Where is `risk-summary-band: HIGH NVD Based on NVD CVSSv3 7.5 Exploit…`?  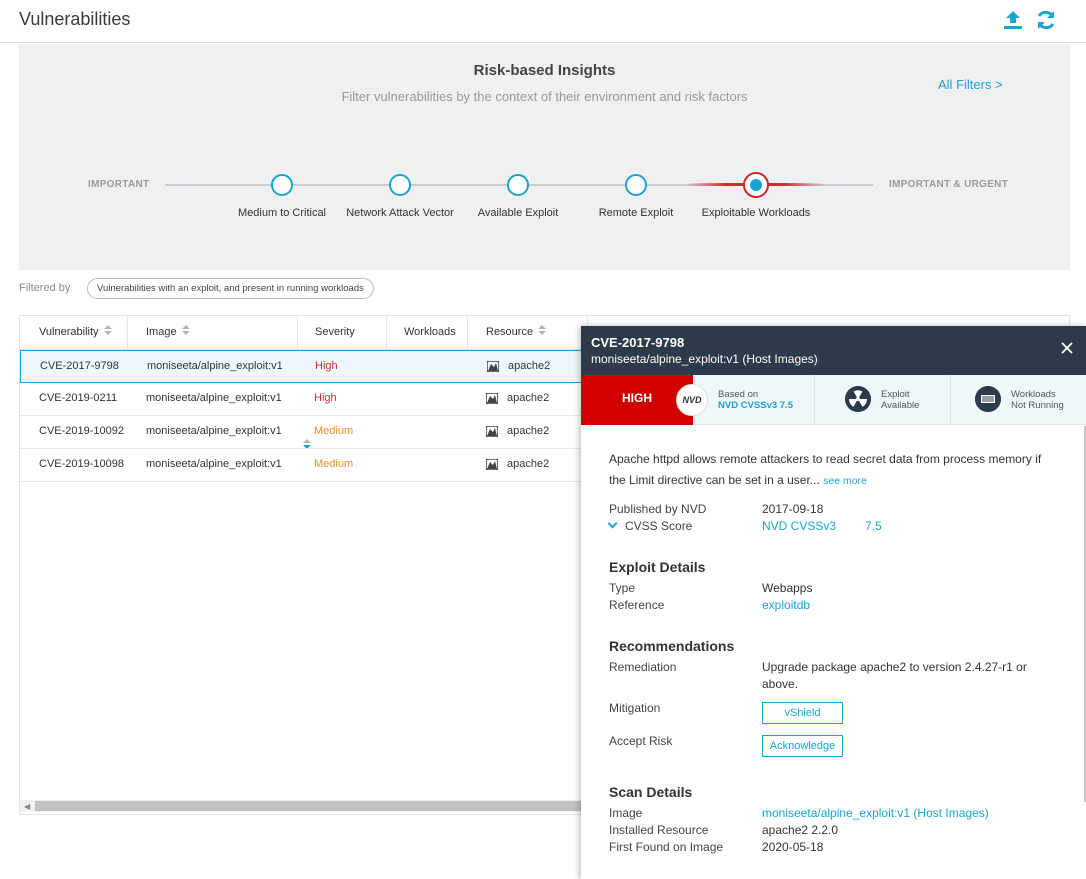
risk-summary-band: HIGH NVD Based on NVD CVSSv3 7.5 Exploit… is located at coordinates (833, 400).